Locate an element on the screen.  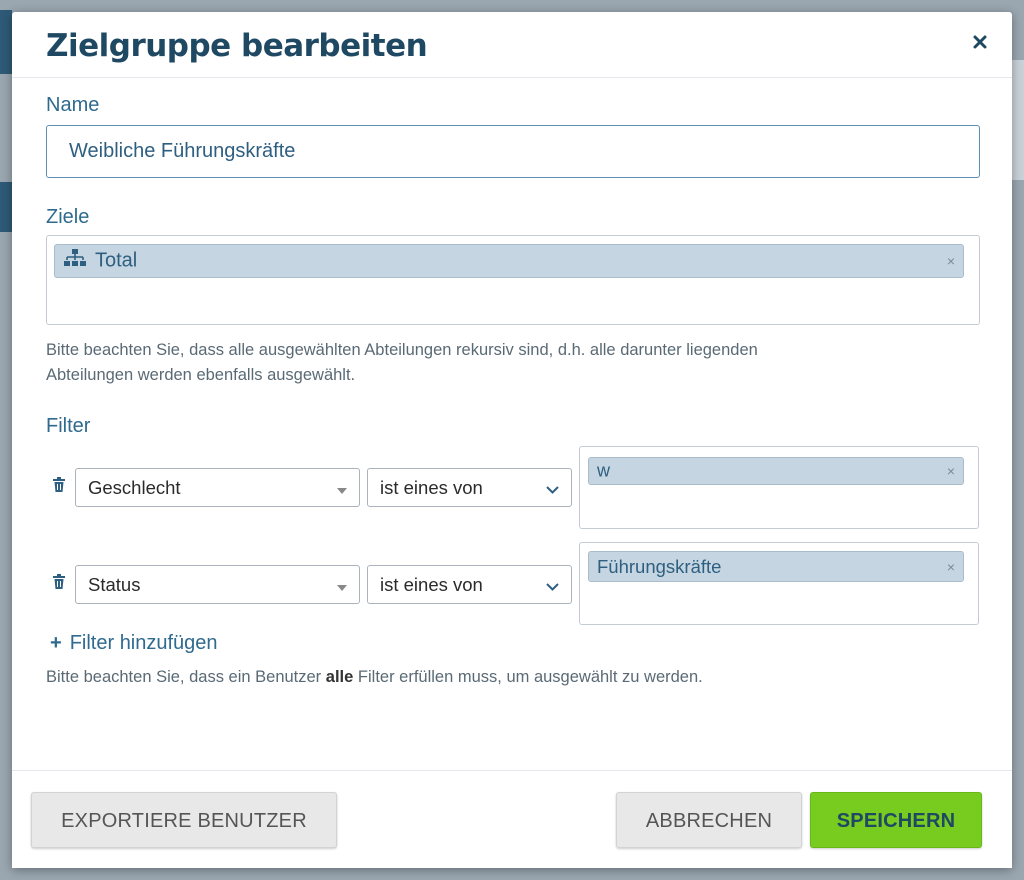
org-chart-icon is located at coordinates (75, 261).